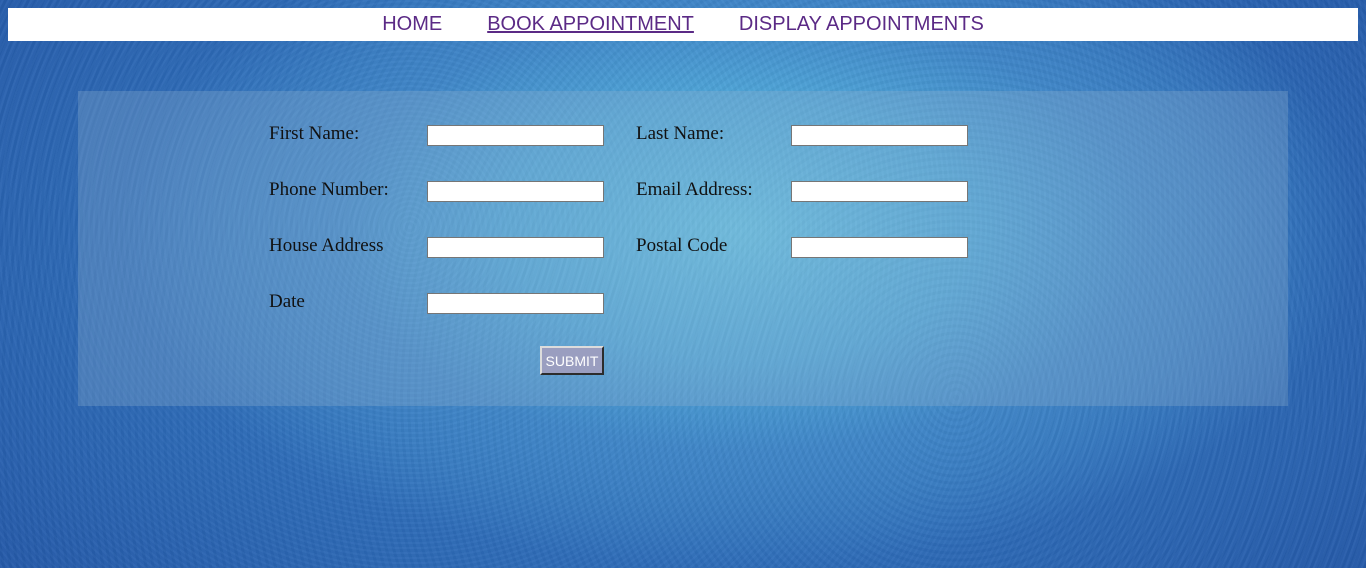 Image resolution: width=1366 pixels, height=568 pixels. I want to click on date-input, so click(515, 303).